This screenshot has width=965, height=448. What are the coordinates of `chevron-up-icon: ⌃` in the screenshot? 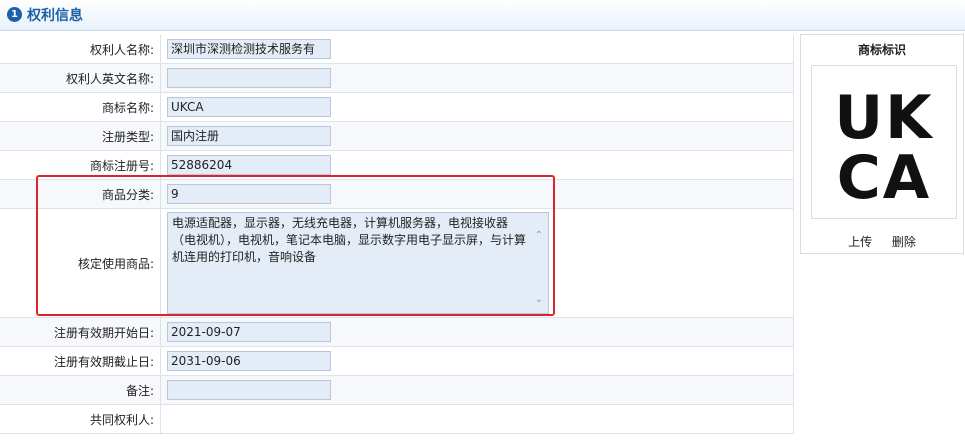 It's located at (539, 235).